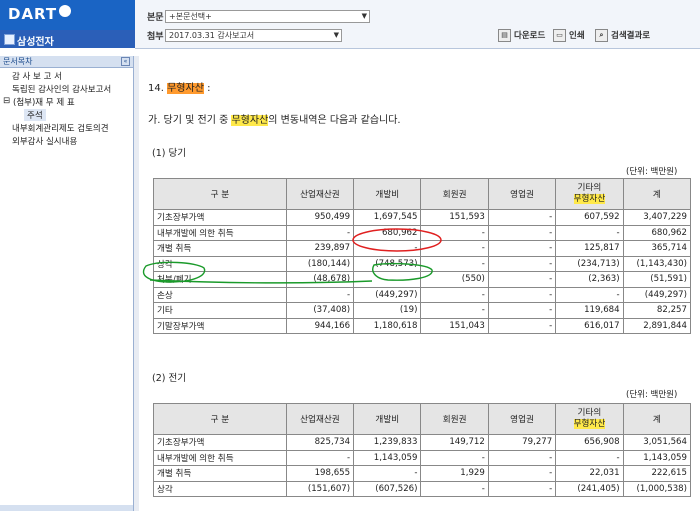  What do you see at coordinates (320, 419) in the screenshot?
I see `col-header: 산업재산권` at bounding box center [320, 419].